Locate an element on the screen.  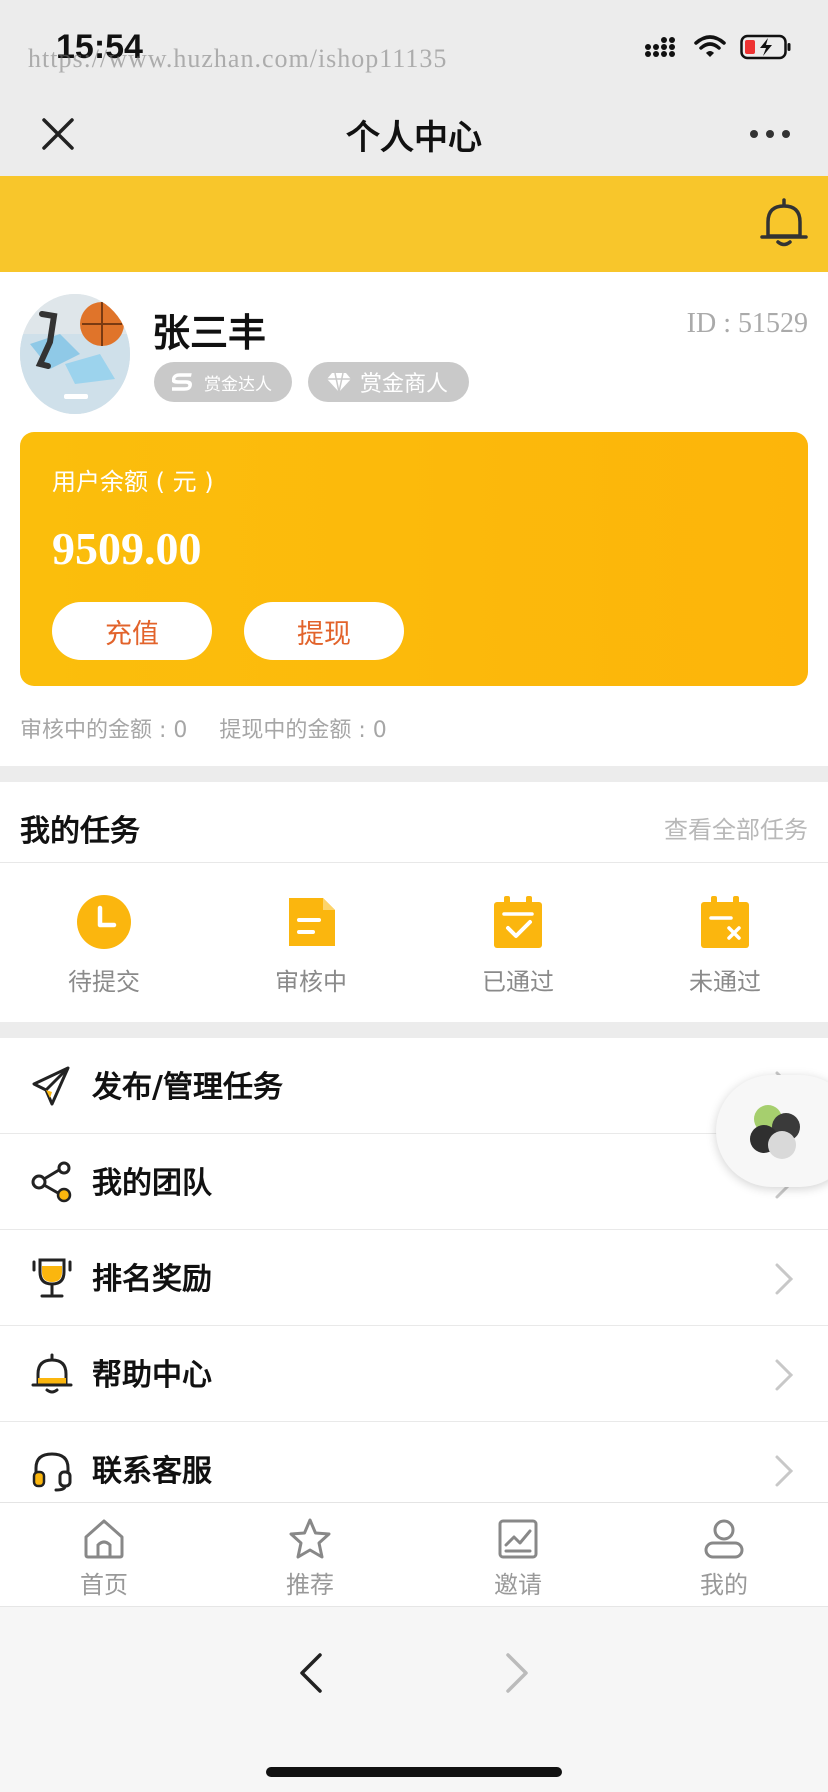
browser-toolbar is located at coordinates (414, 1699).